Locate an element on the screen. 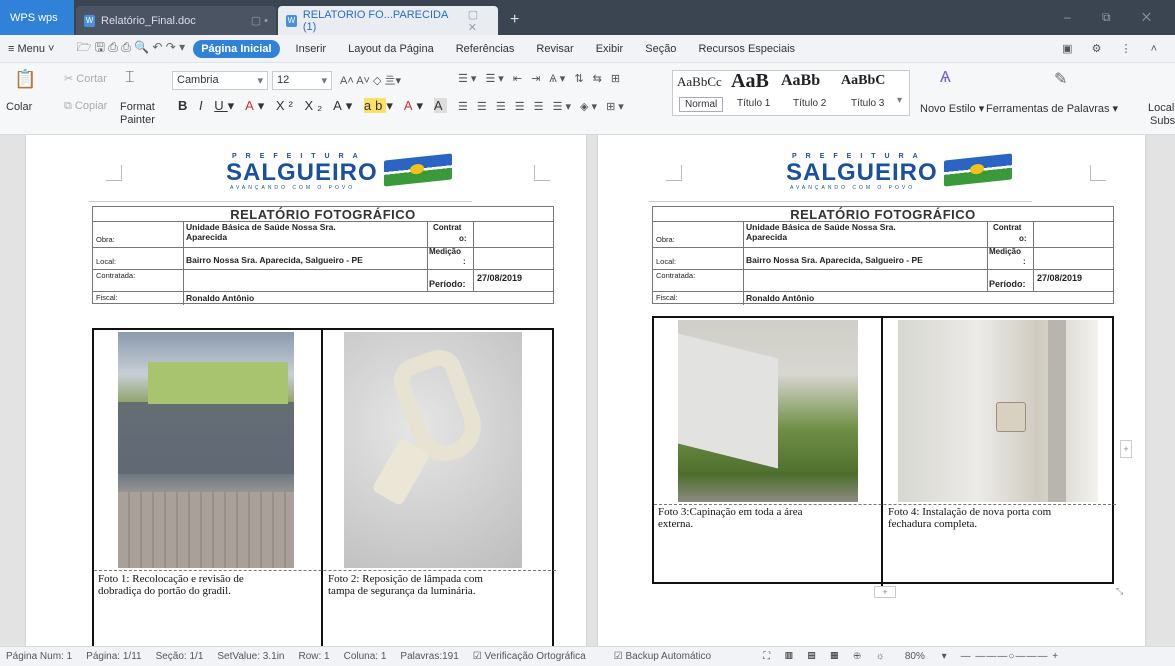 This screenshot has width=1175, height=666. tab-pagina-inicial: Página Inicial is located at coordinates (236, 48).